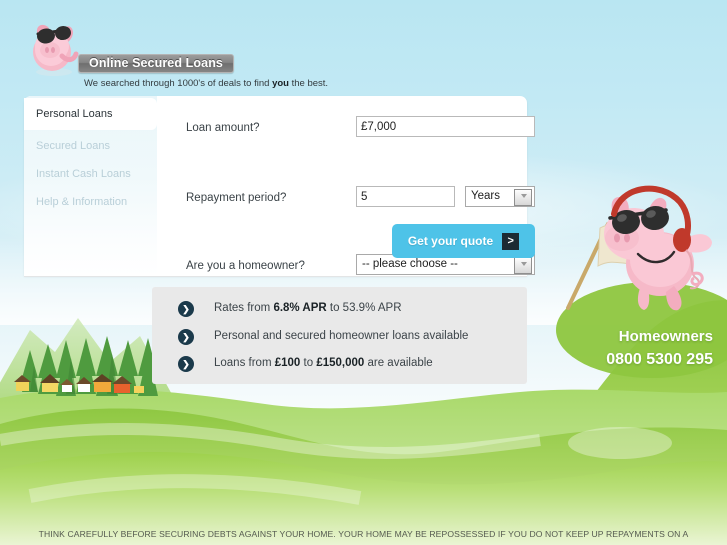 This screenshot has width=727, height=545. I want to click on site-logo: Online Secured Loans, so click(156, 63).